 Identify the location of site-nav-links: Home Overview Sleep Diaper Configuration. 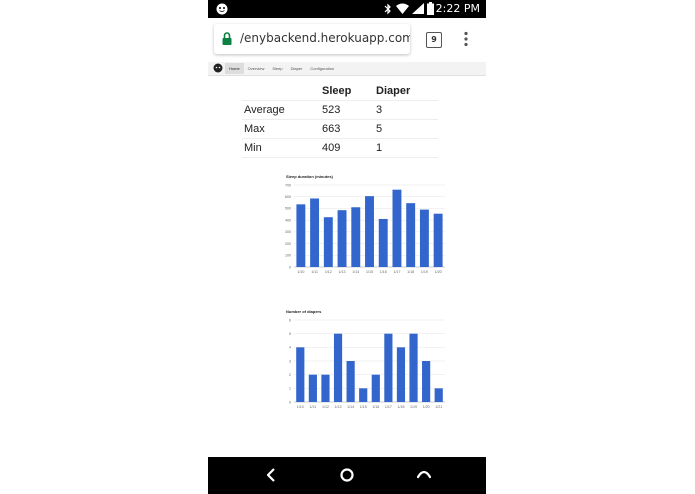
(281, 68).